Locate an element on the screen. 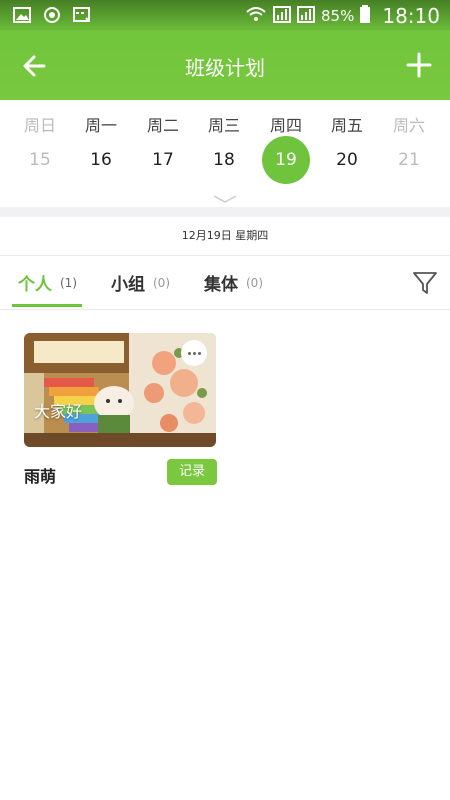 The width and height of the screenshot is (450, 800). weekday-label: 周三 is located at coordinates (223, 125).